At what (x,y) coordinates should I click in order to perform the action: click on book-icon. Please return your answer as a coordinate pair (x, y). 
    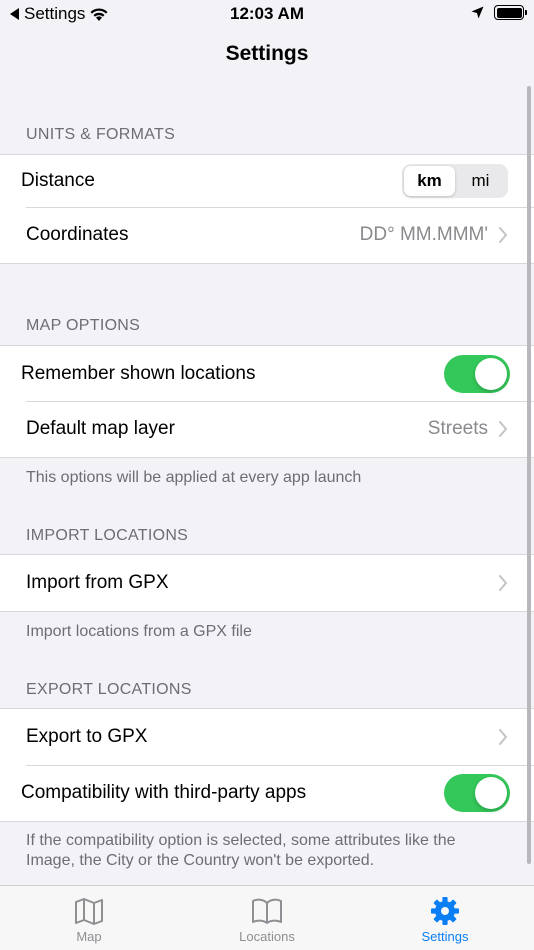
    Looking at the image, I should click on (267, 911).